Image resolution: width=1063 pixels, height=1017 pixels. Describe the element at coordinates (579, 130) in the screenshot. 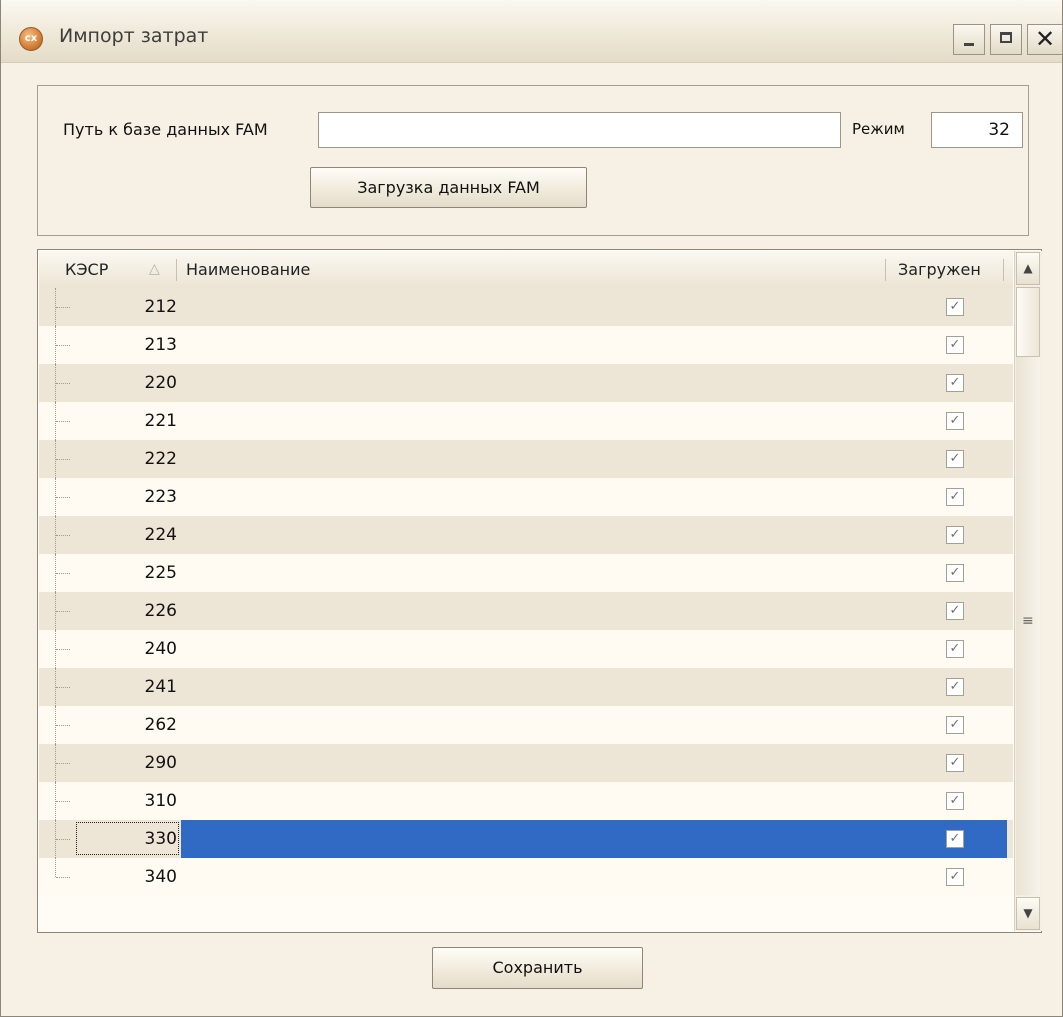

I see `fam-path-input` at that location.